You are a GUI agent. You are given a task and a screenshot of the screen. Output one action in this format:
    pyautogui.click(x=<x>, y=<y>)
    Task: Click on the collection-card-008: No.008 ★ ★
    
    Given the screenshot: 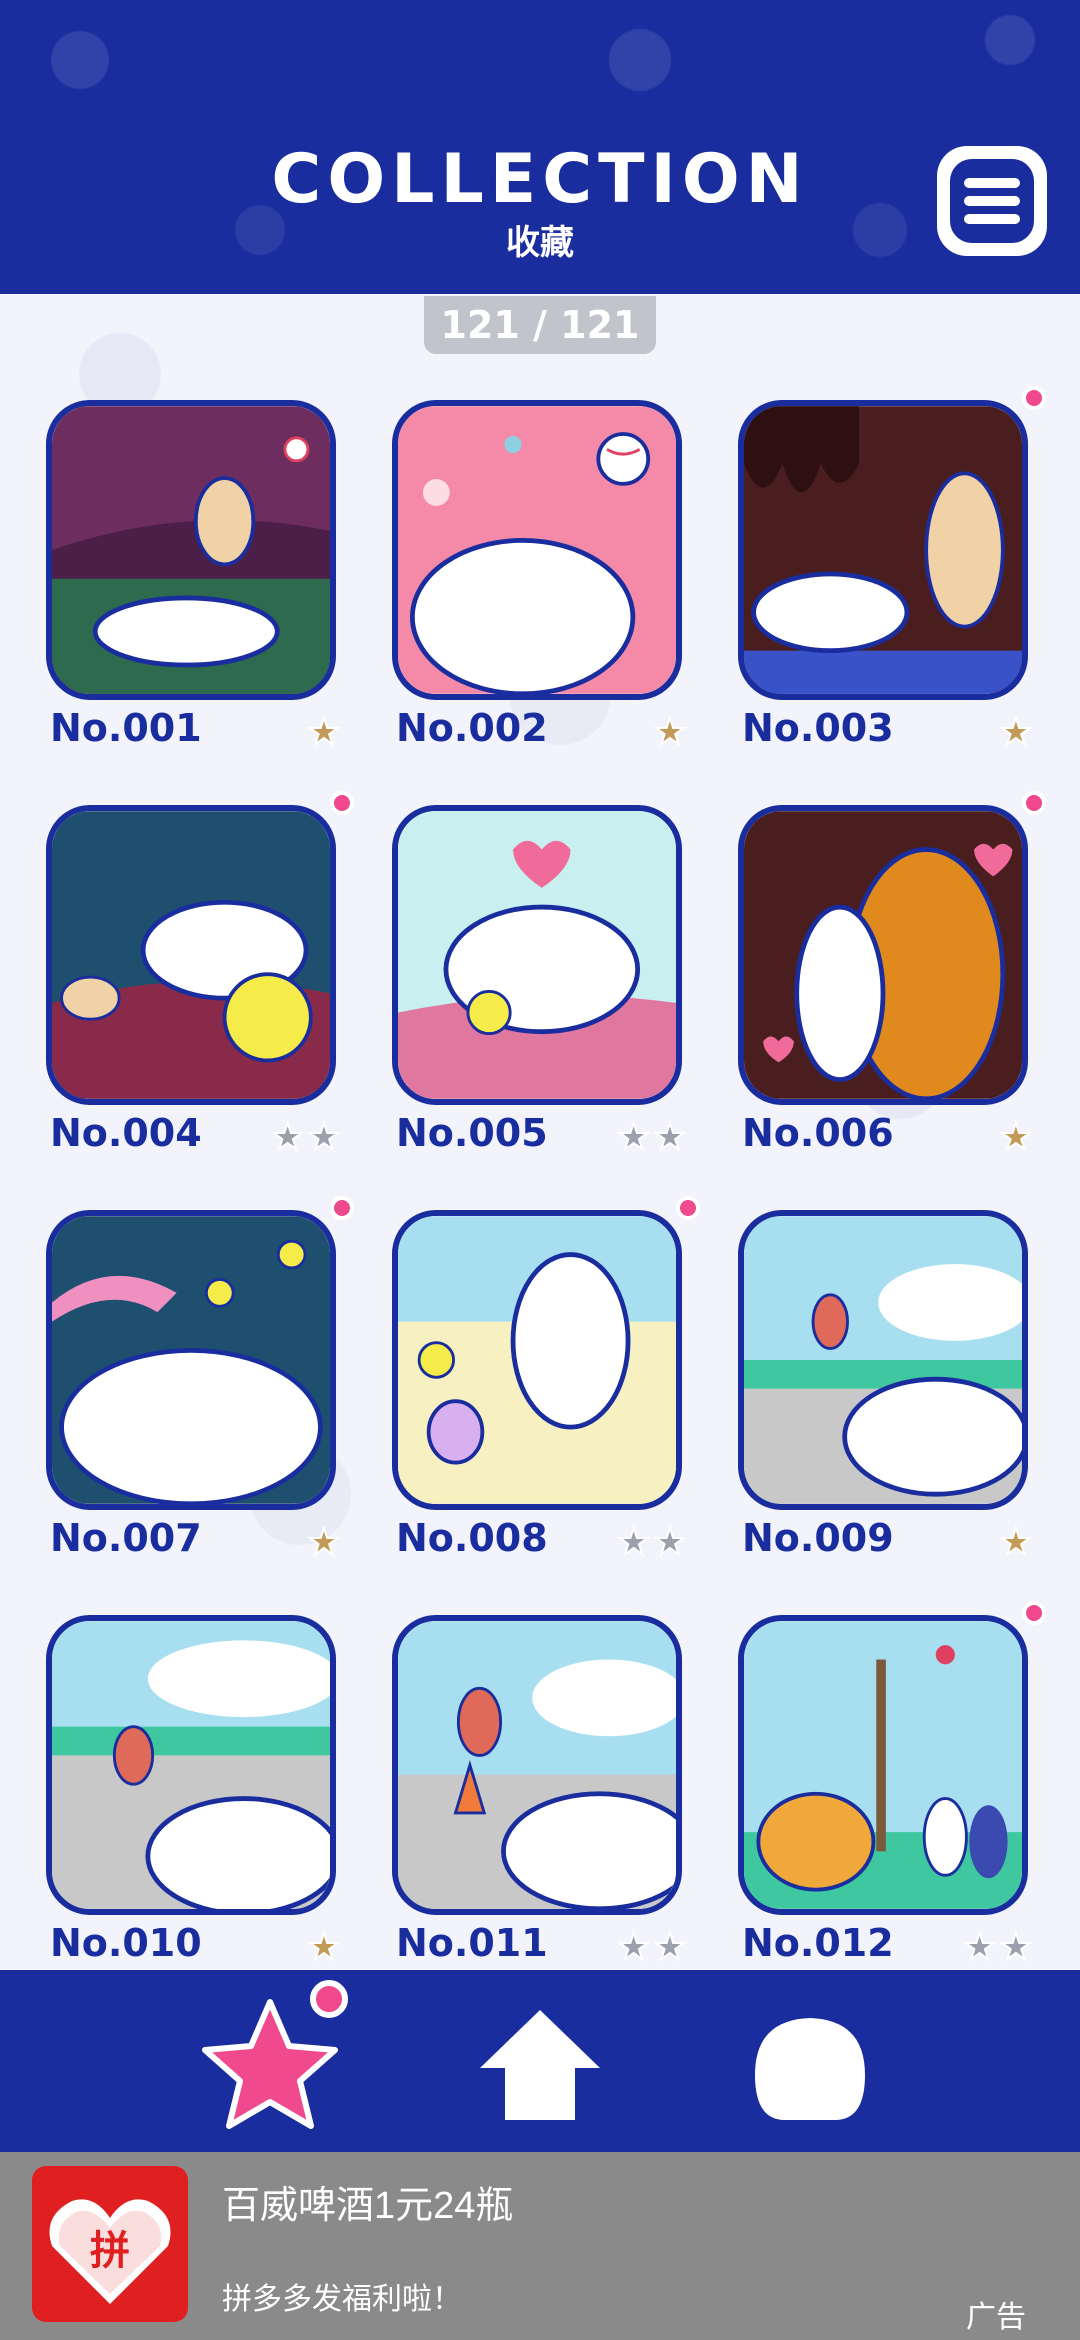 What is the action you would take?
    pyautogui.click(x=542, y=1383)
    